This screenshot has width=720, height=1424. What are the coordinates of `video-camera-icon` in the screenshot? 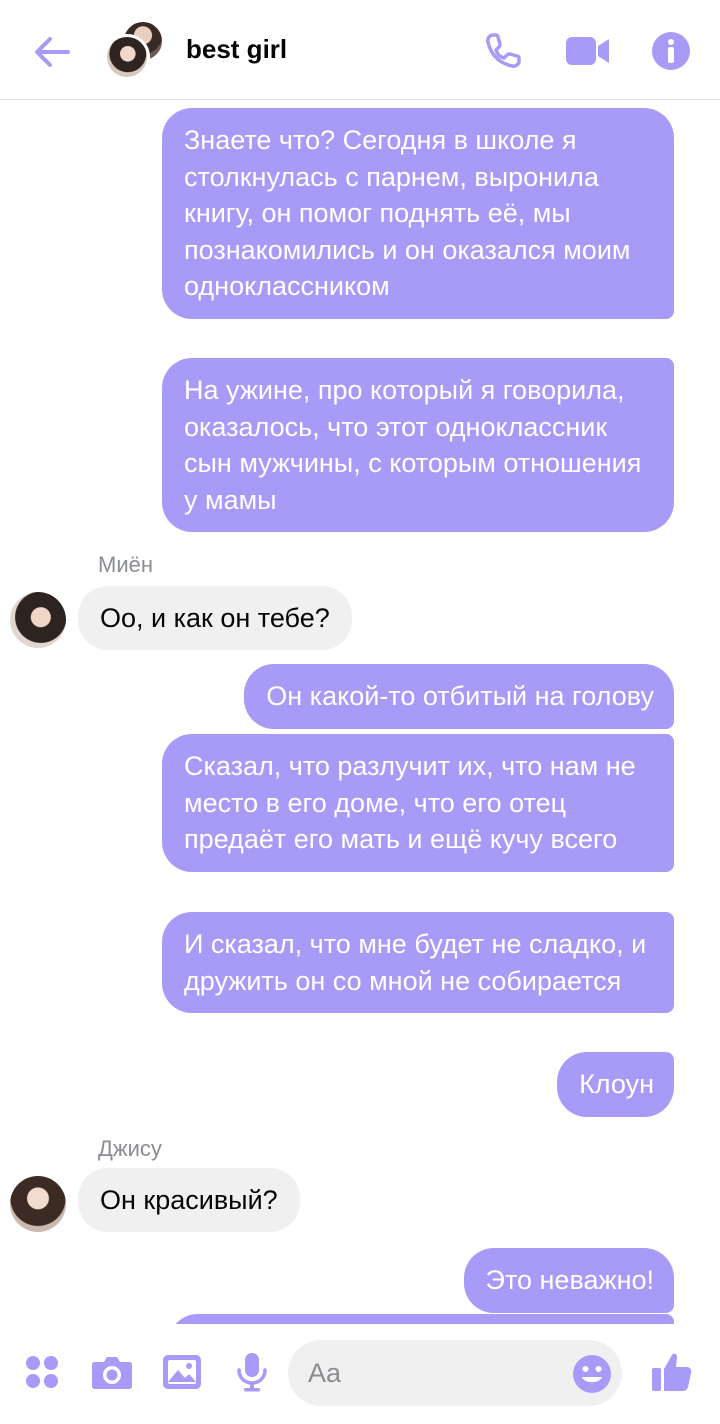 It's located at (587, 51).